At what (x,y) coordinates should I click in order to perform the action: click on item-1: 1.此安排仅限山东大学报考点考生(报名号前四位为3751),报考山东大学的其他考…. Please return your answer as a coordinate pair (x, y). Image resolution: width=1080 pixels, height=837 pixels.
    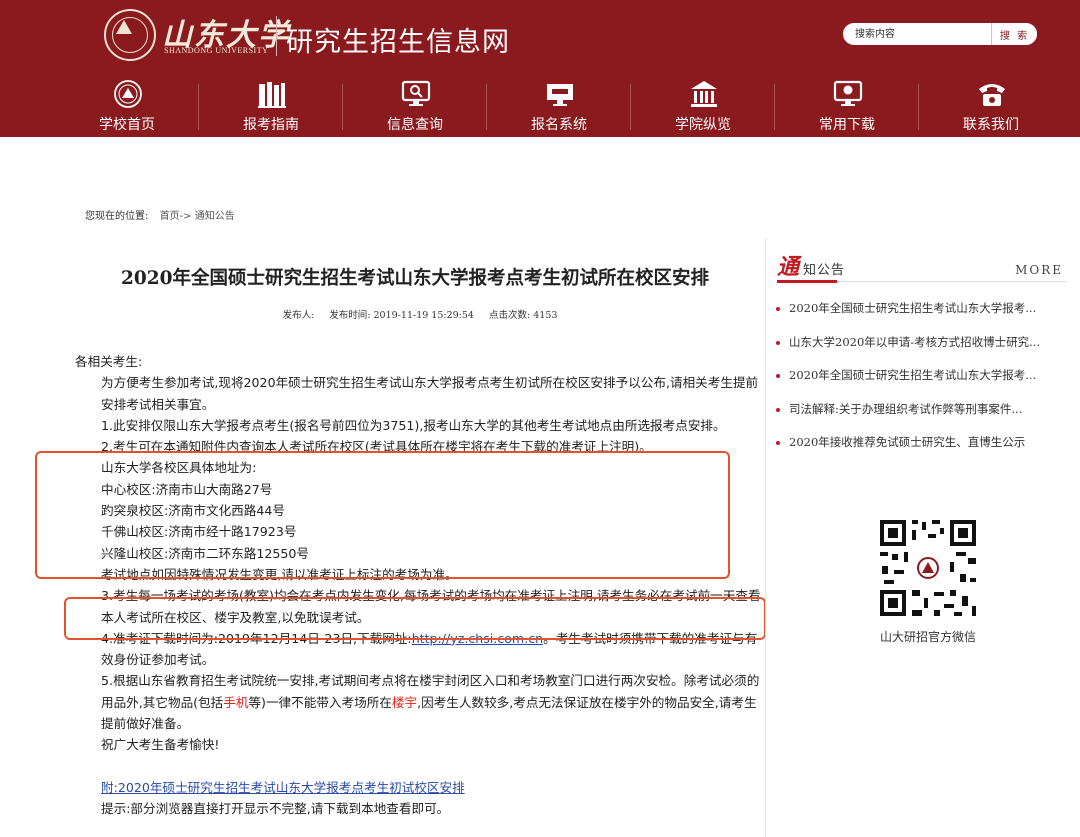
    Looking at the image, I should click on (413, 425).